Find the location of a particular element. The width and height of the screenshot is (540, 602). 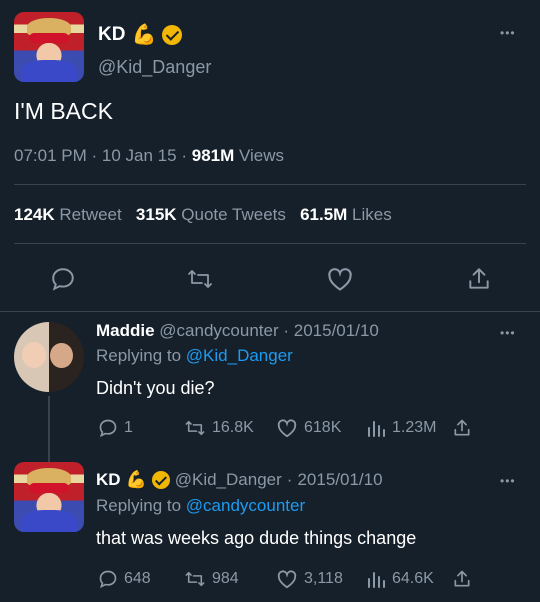

like-button: 3,118 is located at coordinates (309, 579).